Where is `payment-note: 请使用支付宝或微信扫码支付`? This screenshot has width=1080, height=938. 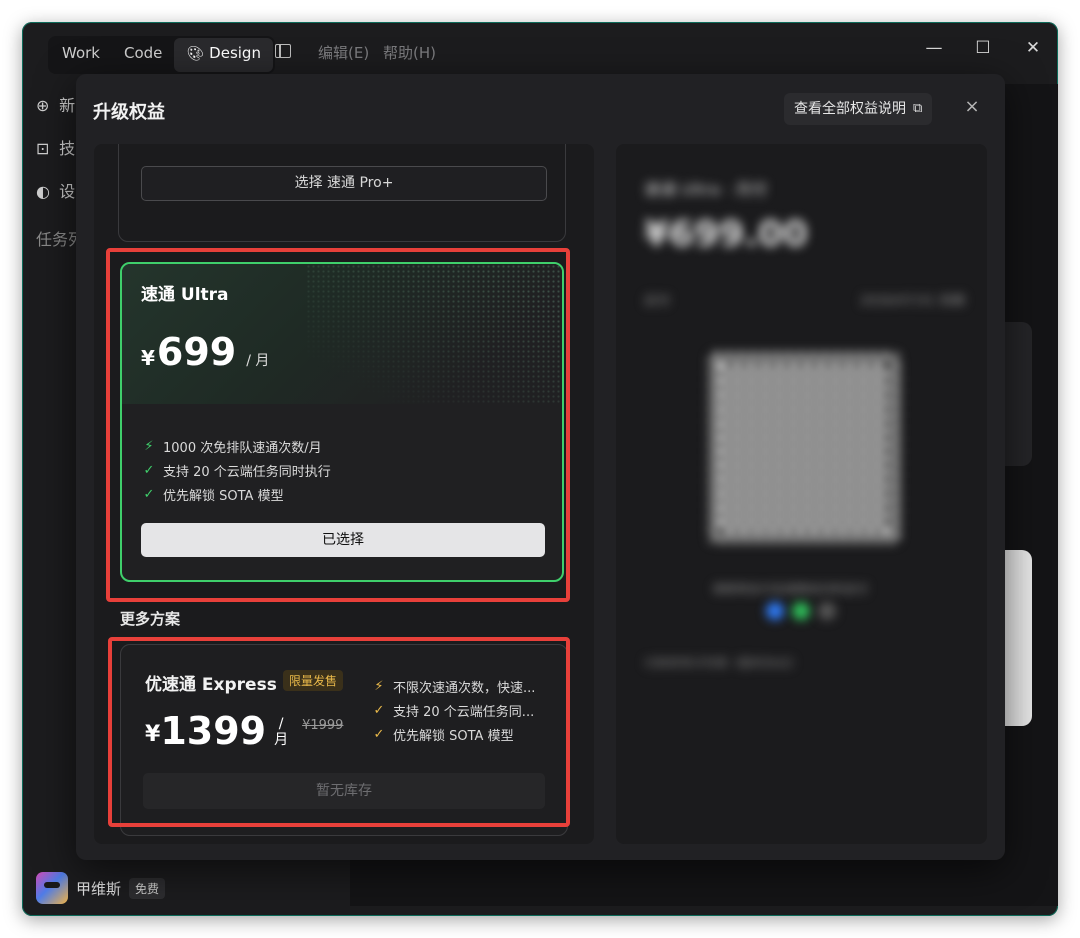 payment-note: 请使用支付宝或微信扫码支付 is located at coordinates (790, 589).